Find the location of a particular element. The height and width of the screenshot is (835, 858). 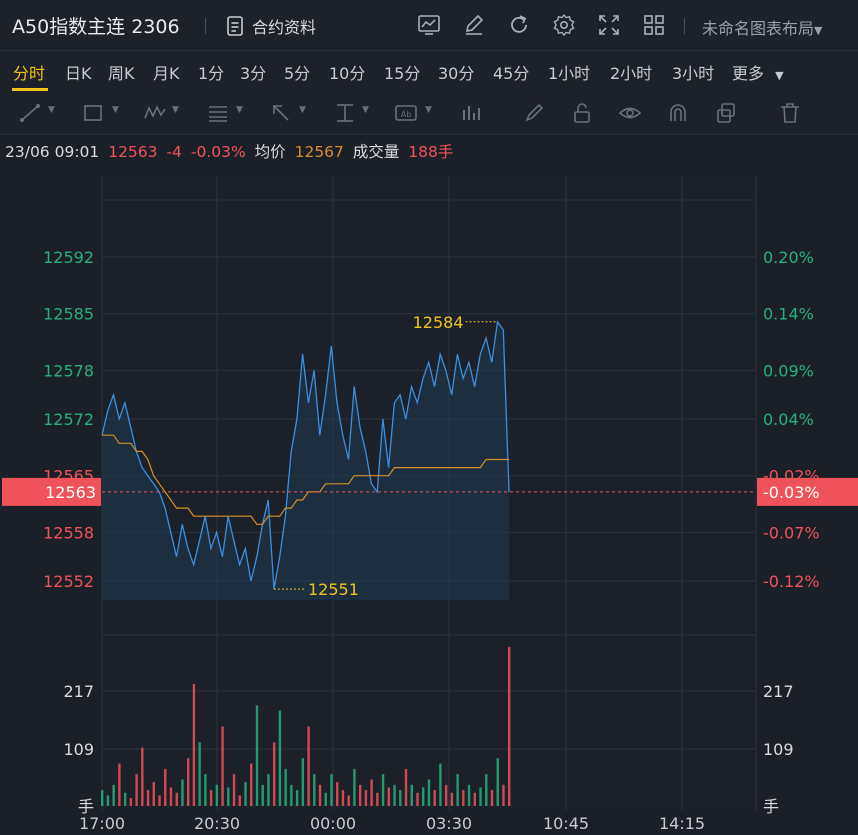

fullscreen-icon is located at coordinates (609, 25).